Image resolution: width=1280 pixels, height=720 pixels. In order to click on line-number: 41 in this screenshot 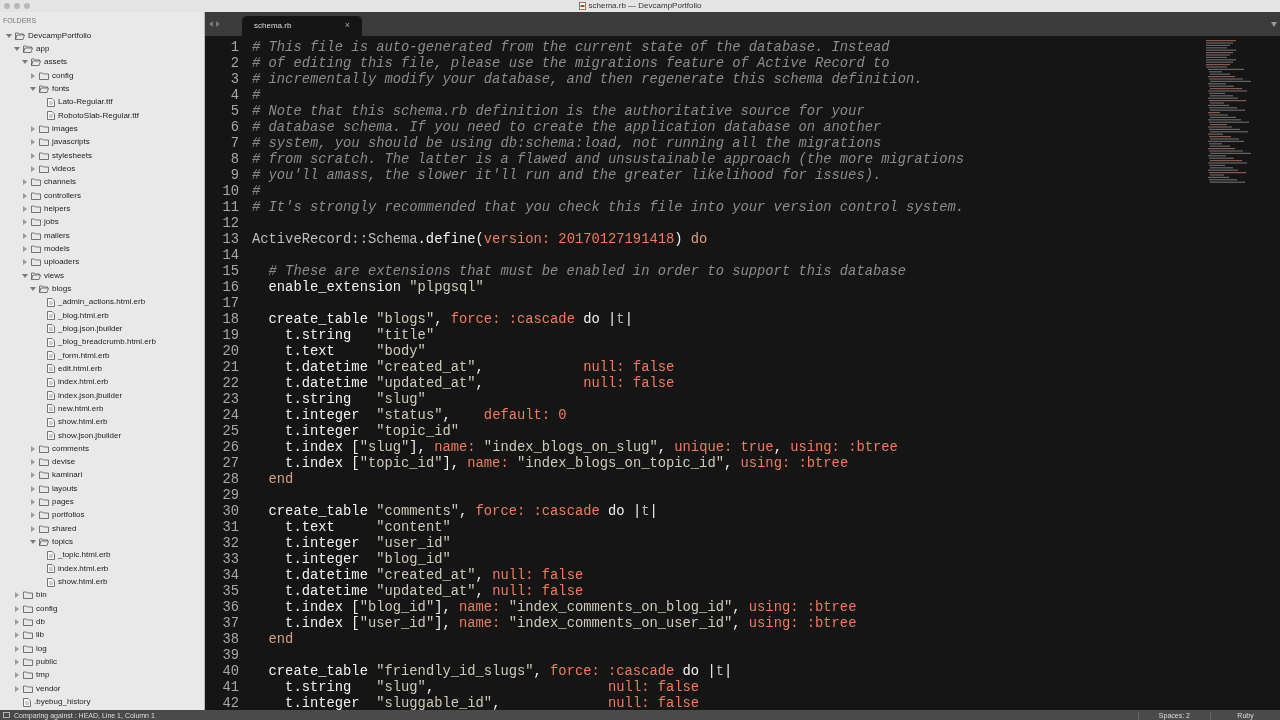, I will do `click(230, 688)`.